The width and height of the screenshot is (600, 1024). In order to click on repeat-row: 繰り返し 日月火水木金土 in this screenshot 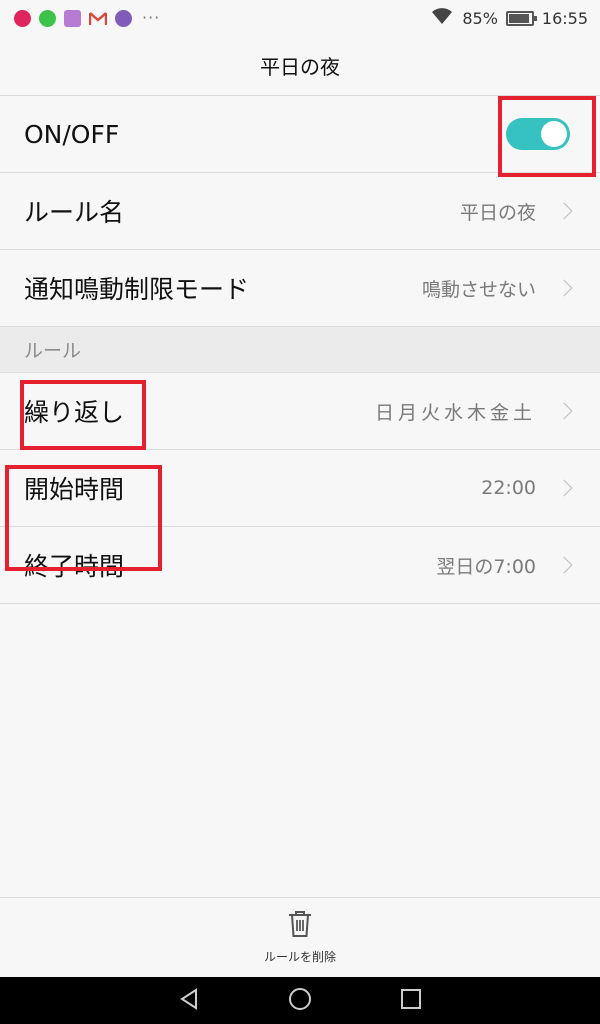, I will do `click(300, 411)`.